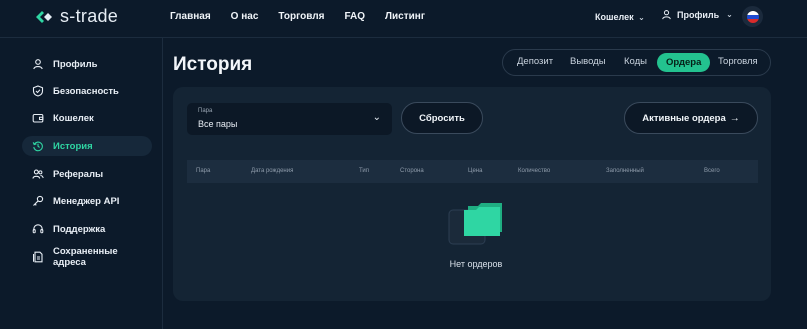  I want to click on sidebar-item-profile: Профиль, so click(87, 64).